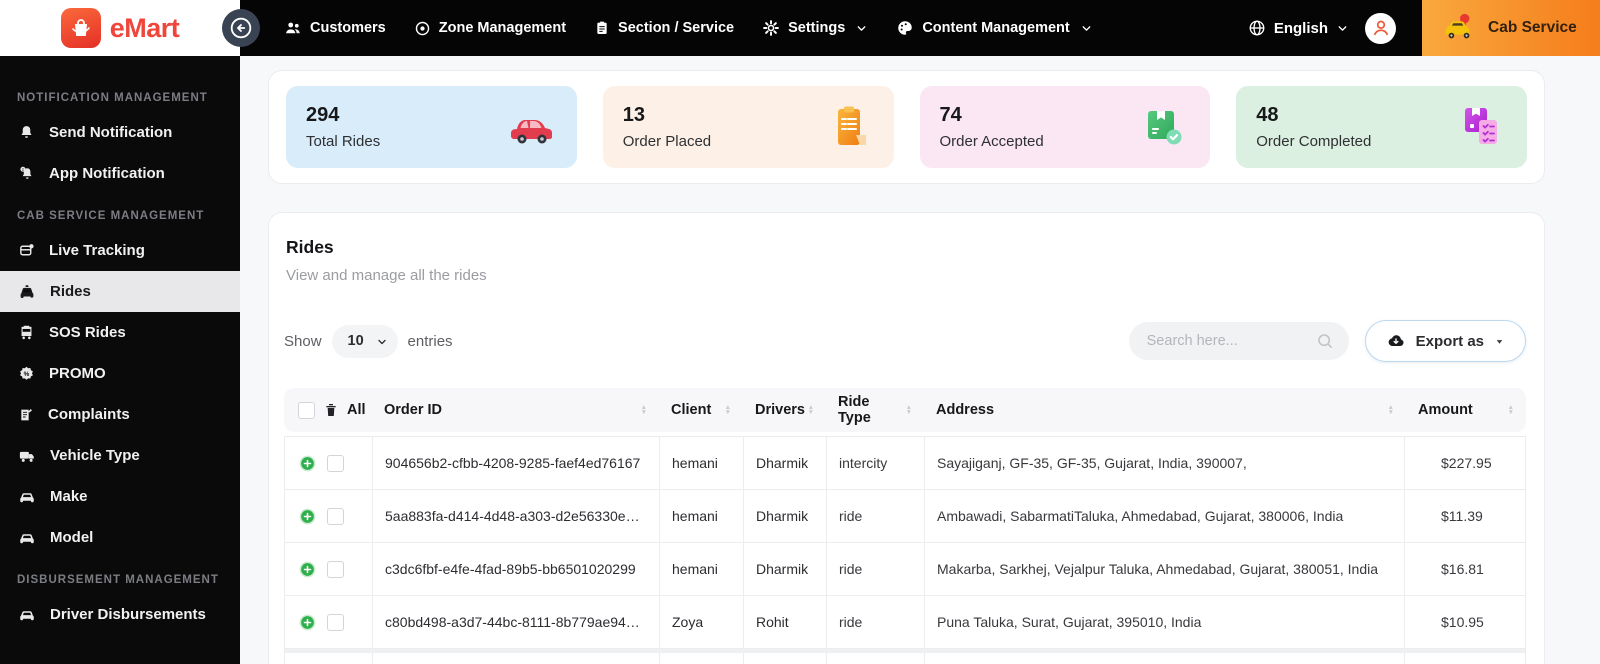 The height and width of the screenshot is (664, 1600). Describe the element at coordinates (364, 341) in the screenshot. I see `entries-select: 10` at that location.